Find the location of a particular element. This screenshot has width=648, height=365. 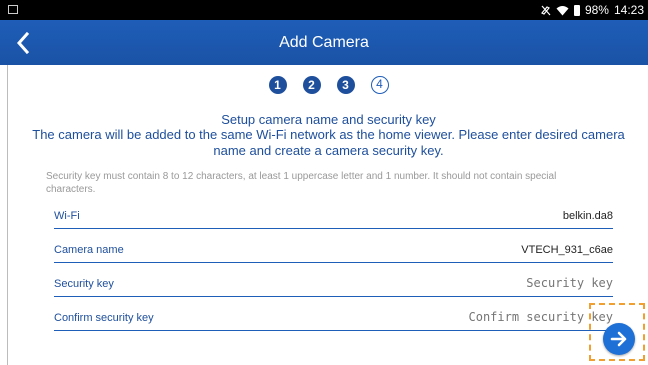

back-button is located at coordinates (23, 43).